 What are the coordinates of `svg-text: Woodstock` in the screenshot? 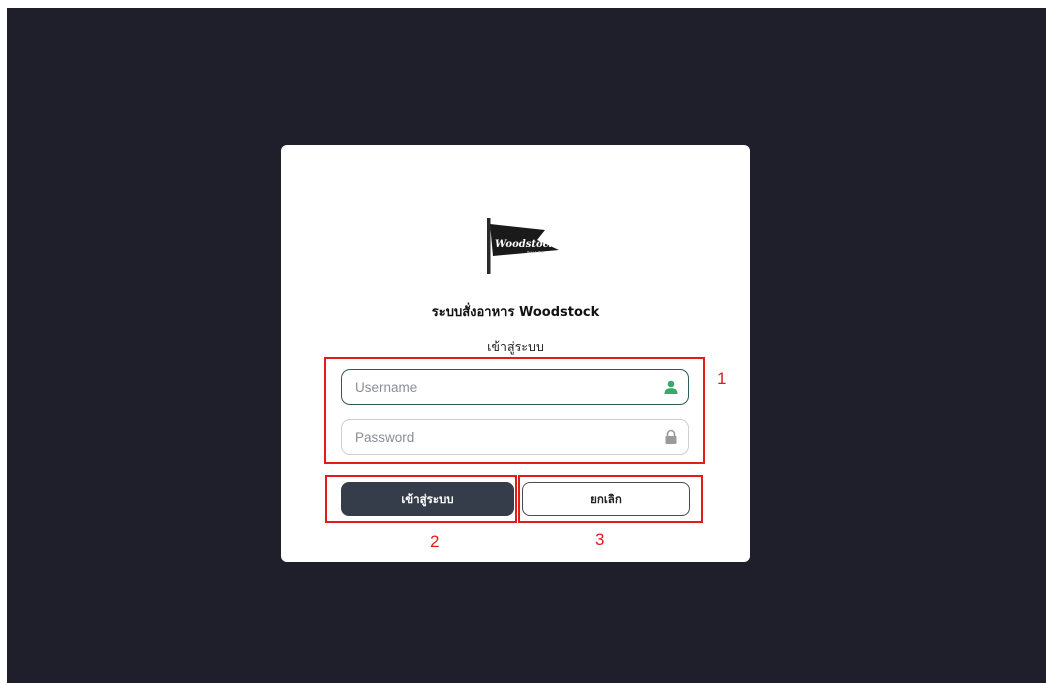 It's located at (525, 244).